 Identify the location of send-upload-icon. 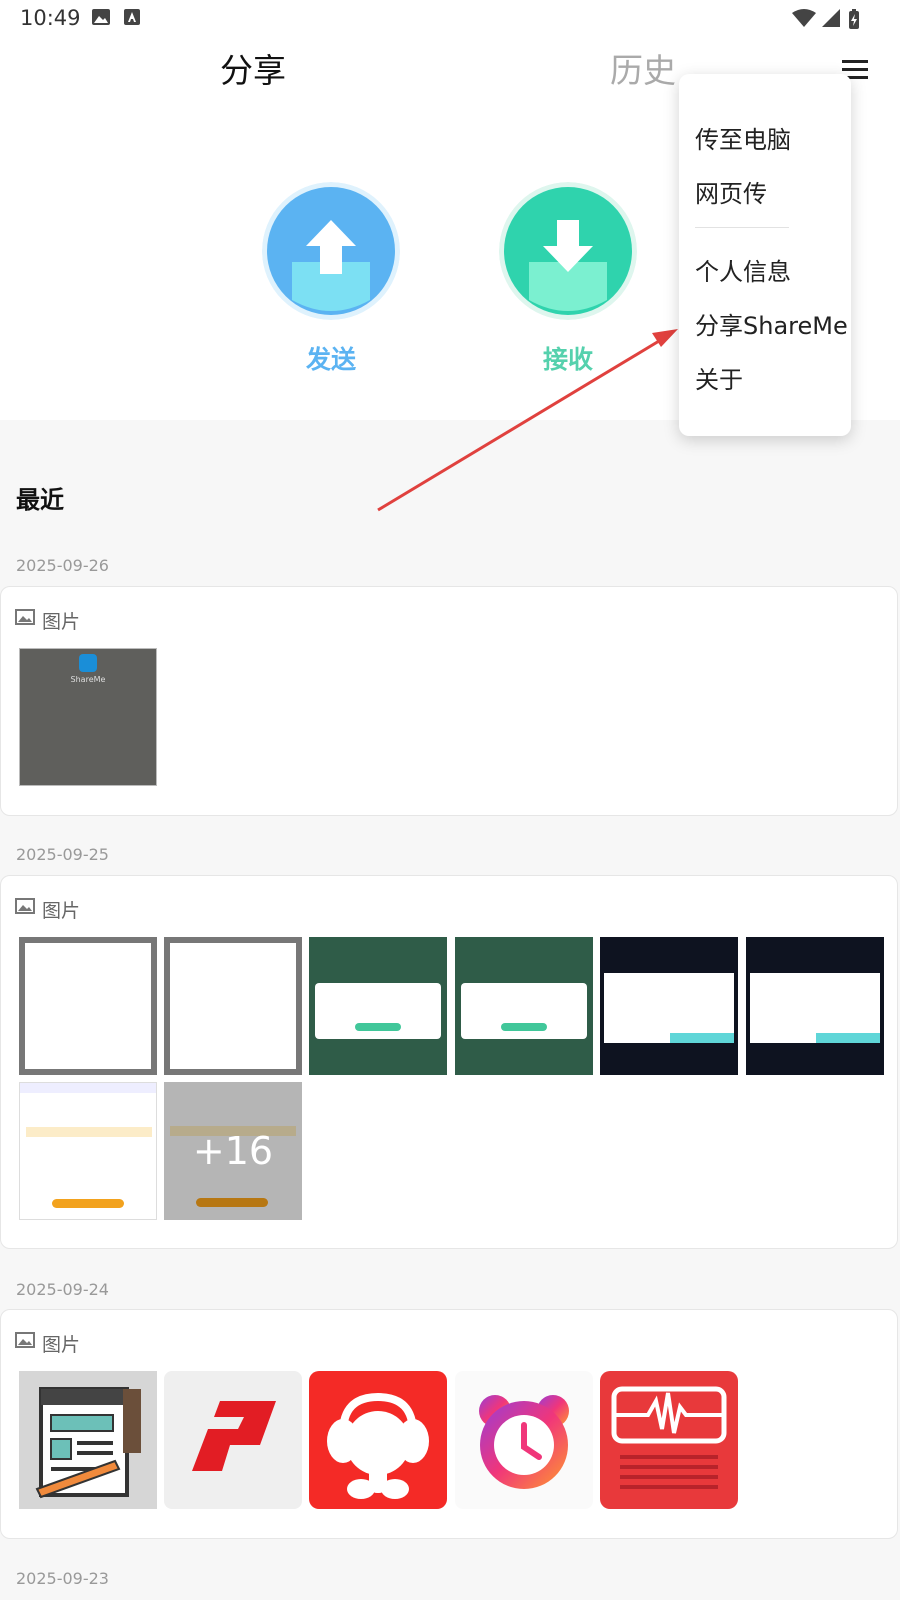
(331, 251).